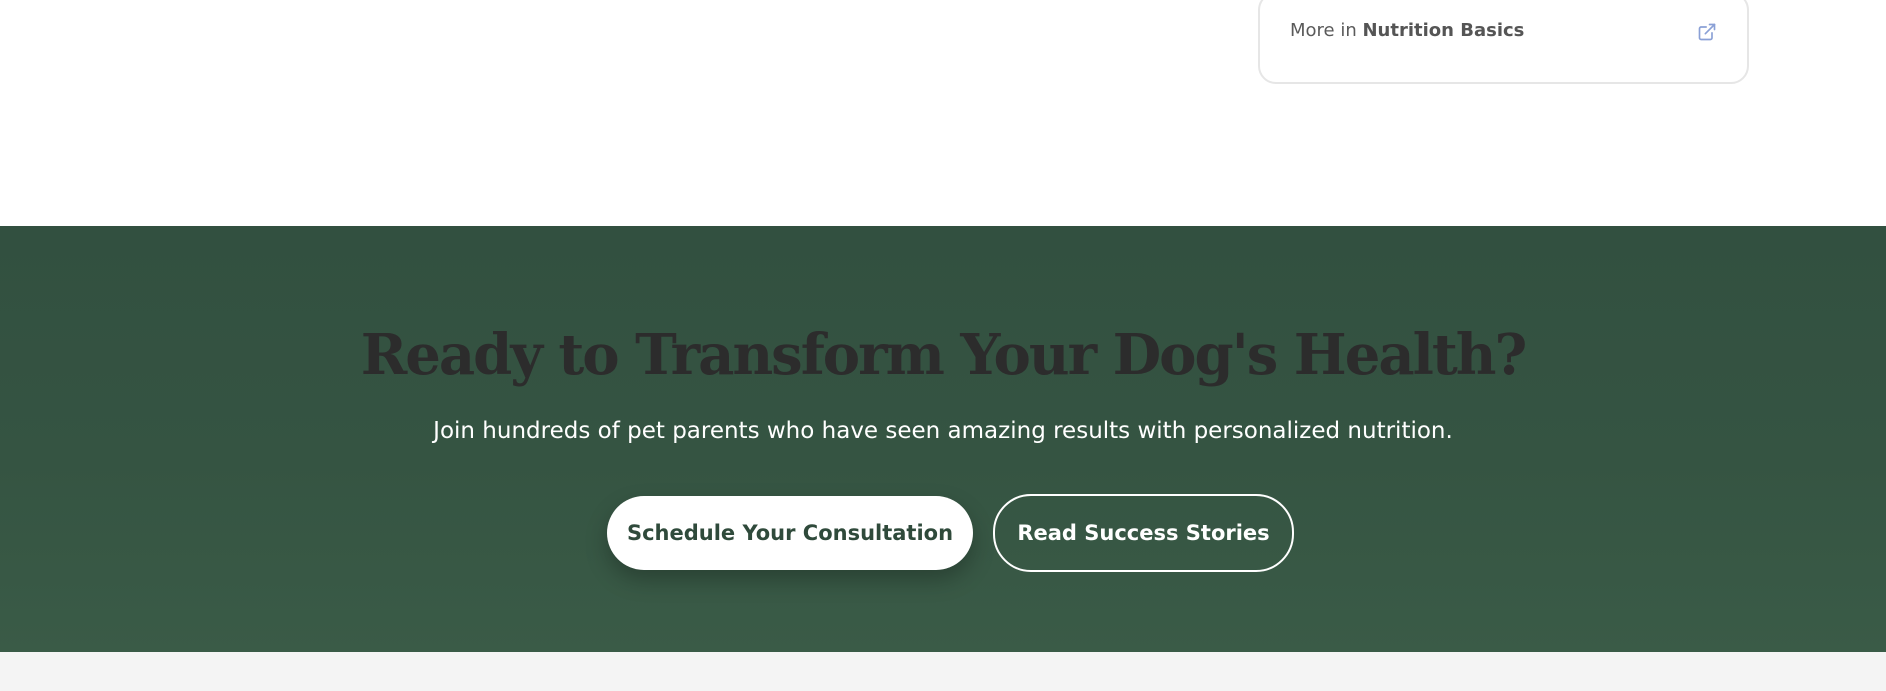 The width and height of the screenshot is (1886, 691). What do you see at coordinates (1707, 32) in the screenshot?
I see `external-link-icon` at bounding box center [1707, 32].